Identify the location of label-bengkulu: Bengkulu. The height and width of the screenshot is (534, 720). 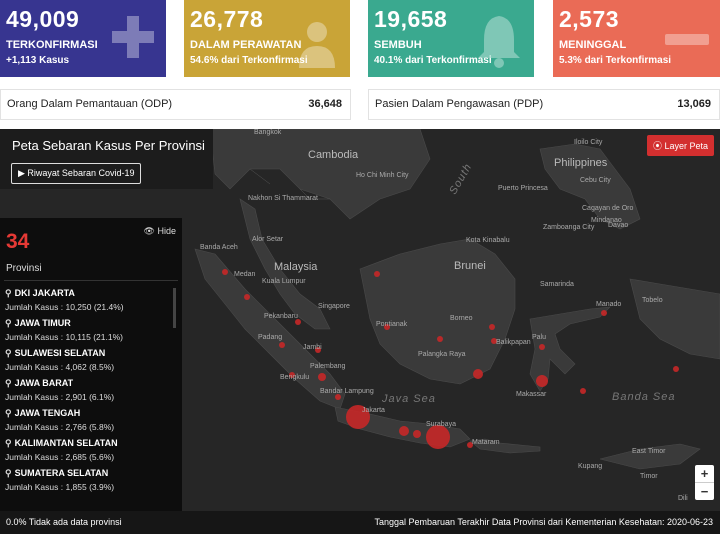
(295, 377).